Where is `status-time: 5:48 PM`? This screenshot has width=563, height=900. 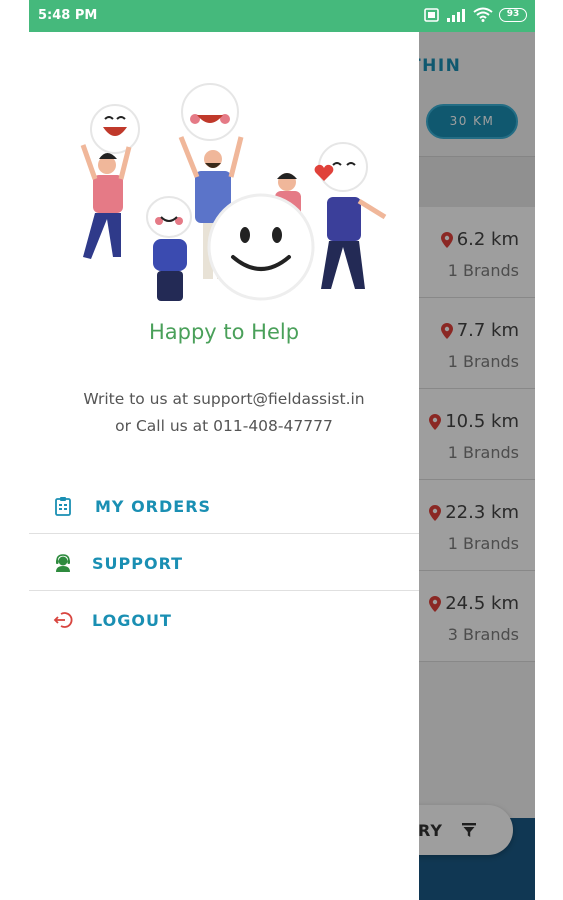
status-time: 5:48 PM is located at coordinates (68, 15).